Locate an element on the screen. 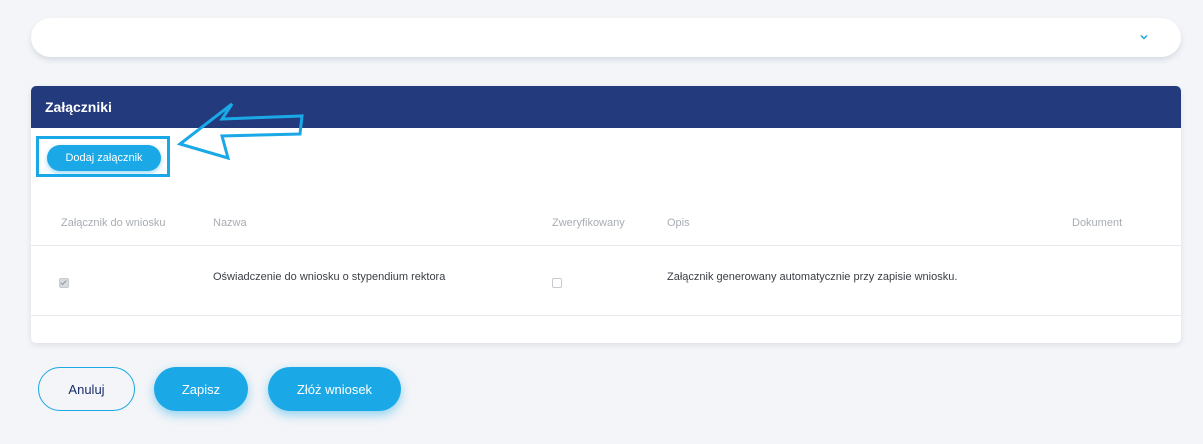 The image size is (1203, 444). collapsed-section-bar is located at coordinates (606, 37).